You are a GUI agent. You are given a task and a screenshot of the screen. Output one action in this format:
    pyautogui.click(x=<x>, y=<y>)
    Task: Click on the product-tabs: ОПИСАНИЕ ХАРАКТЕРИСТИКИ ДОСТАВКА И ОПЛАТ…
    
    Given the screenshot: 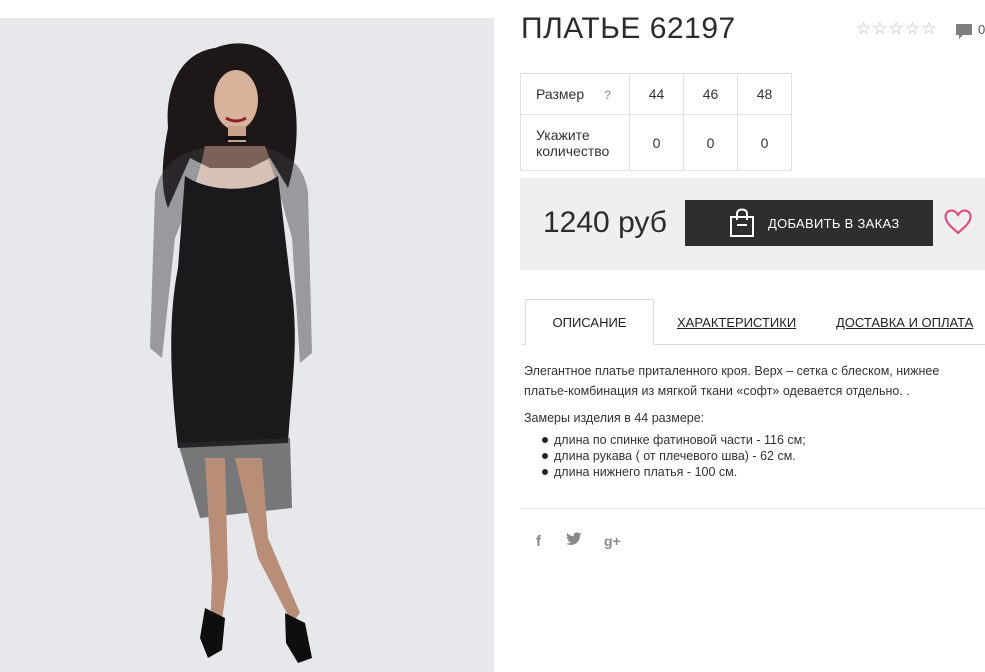 What is the action you would take?
    pyautogui.click(x=753, y=322)
    